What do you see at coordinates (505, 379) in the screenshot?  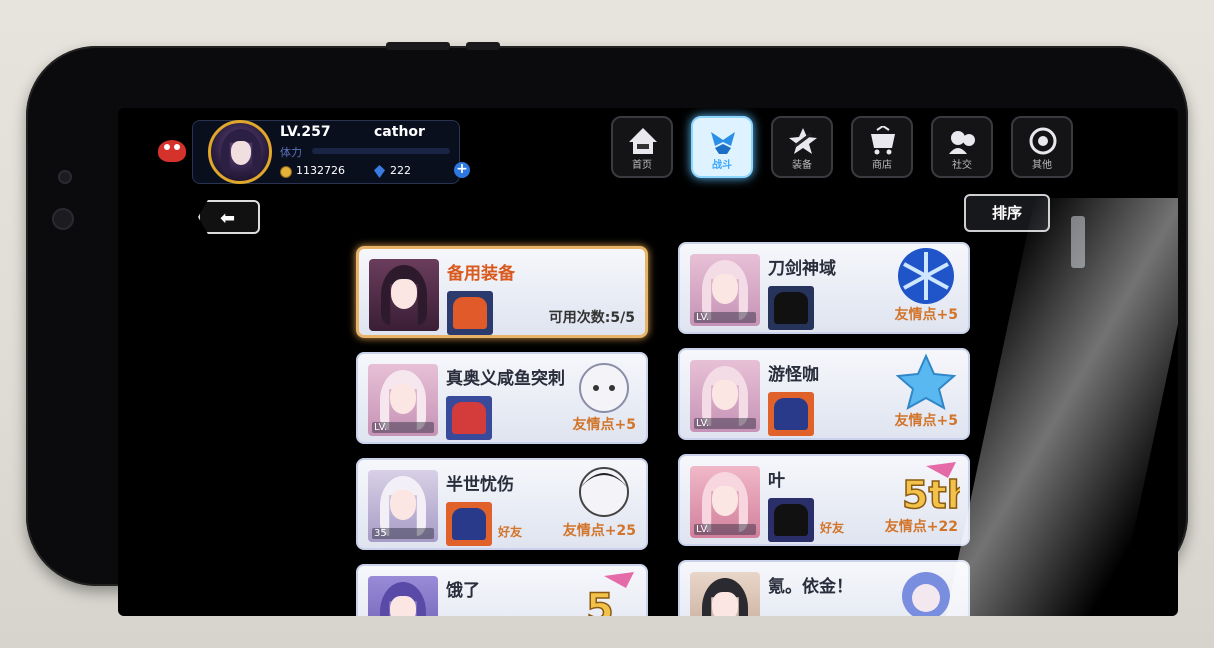 I see `card-name: 真奥义咸鱼突刺` at bounding box center [505, 379].